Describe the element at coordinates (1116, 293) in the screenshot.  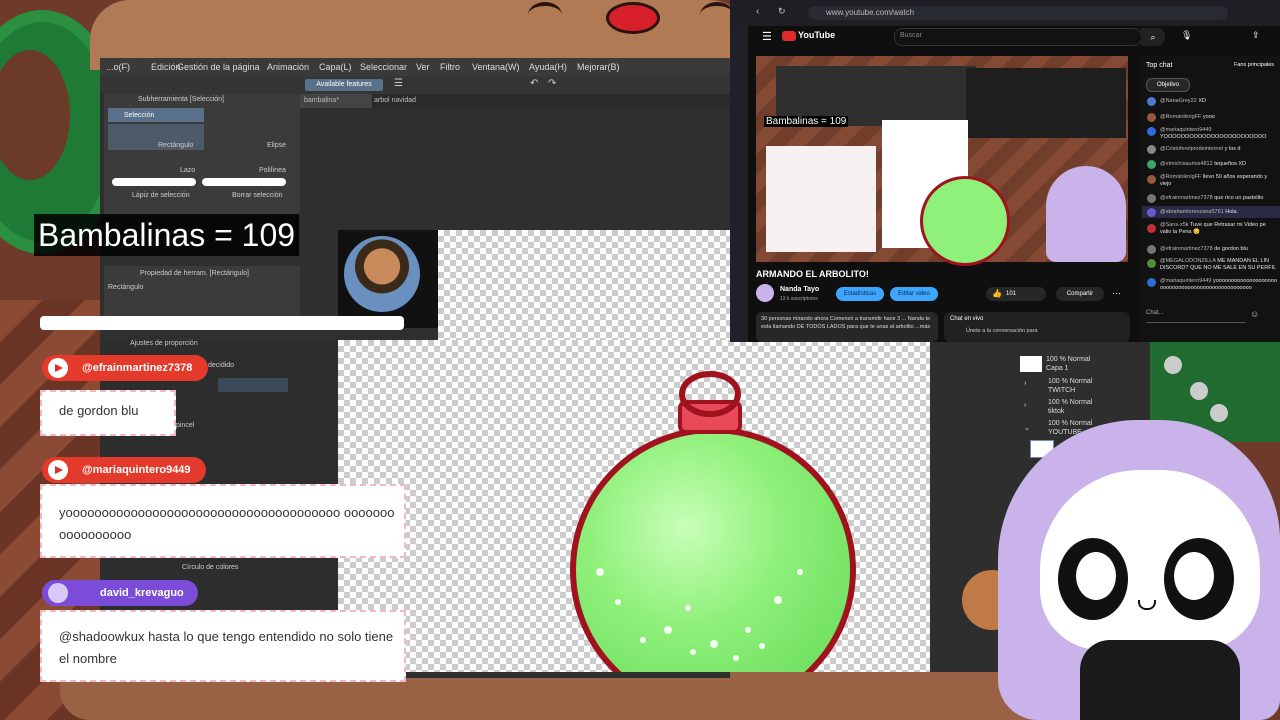
I see `more-options-icon: ⋯` at that location.